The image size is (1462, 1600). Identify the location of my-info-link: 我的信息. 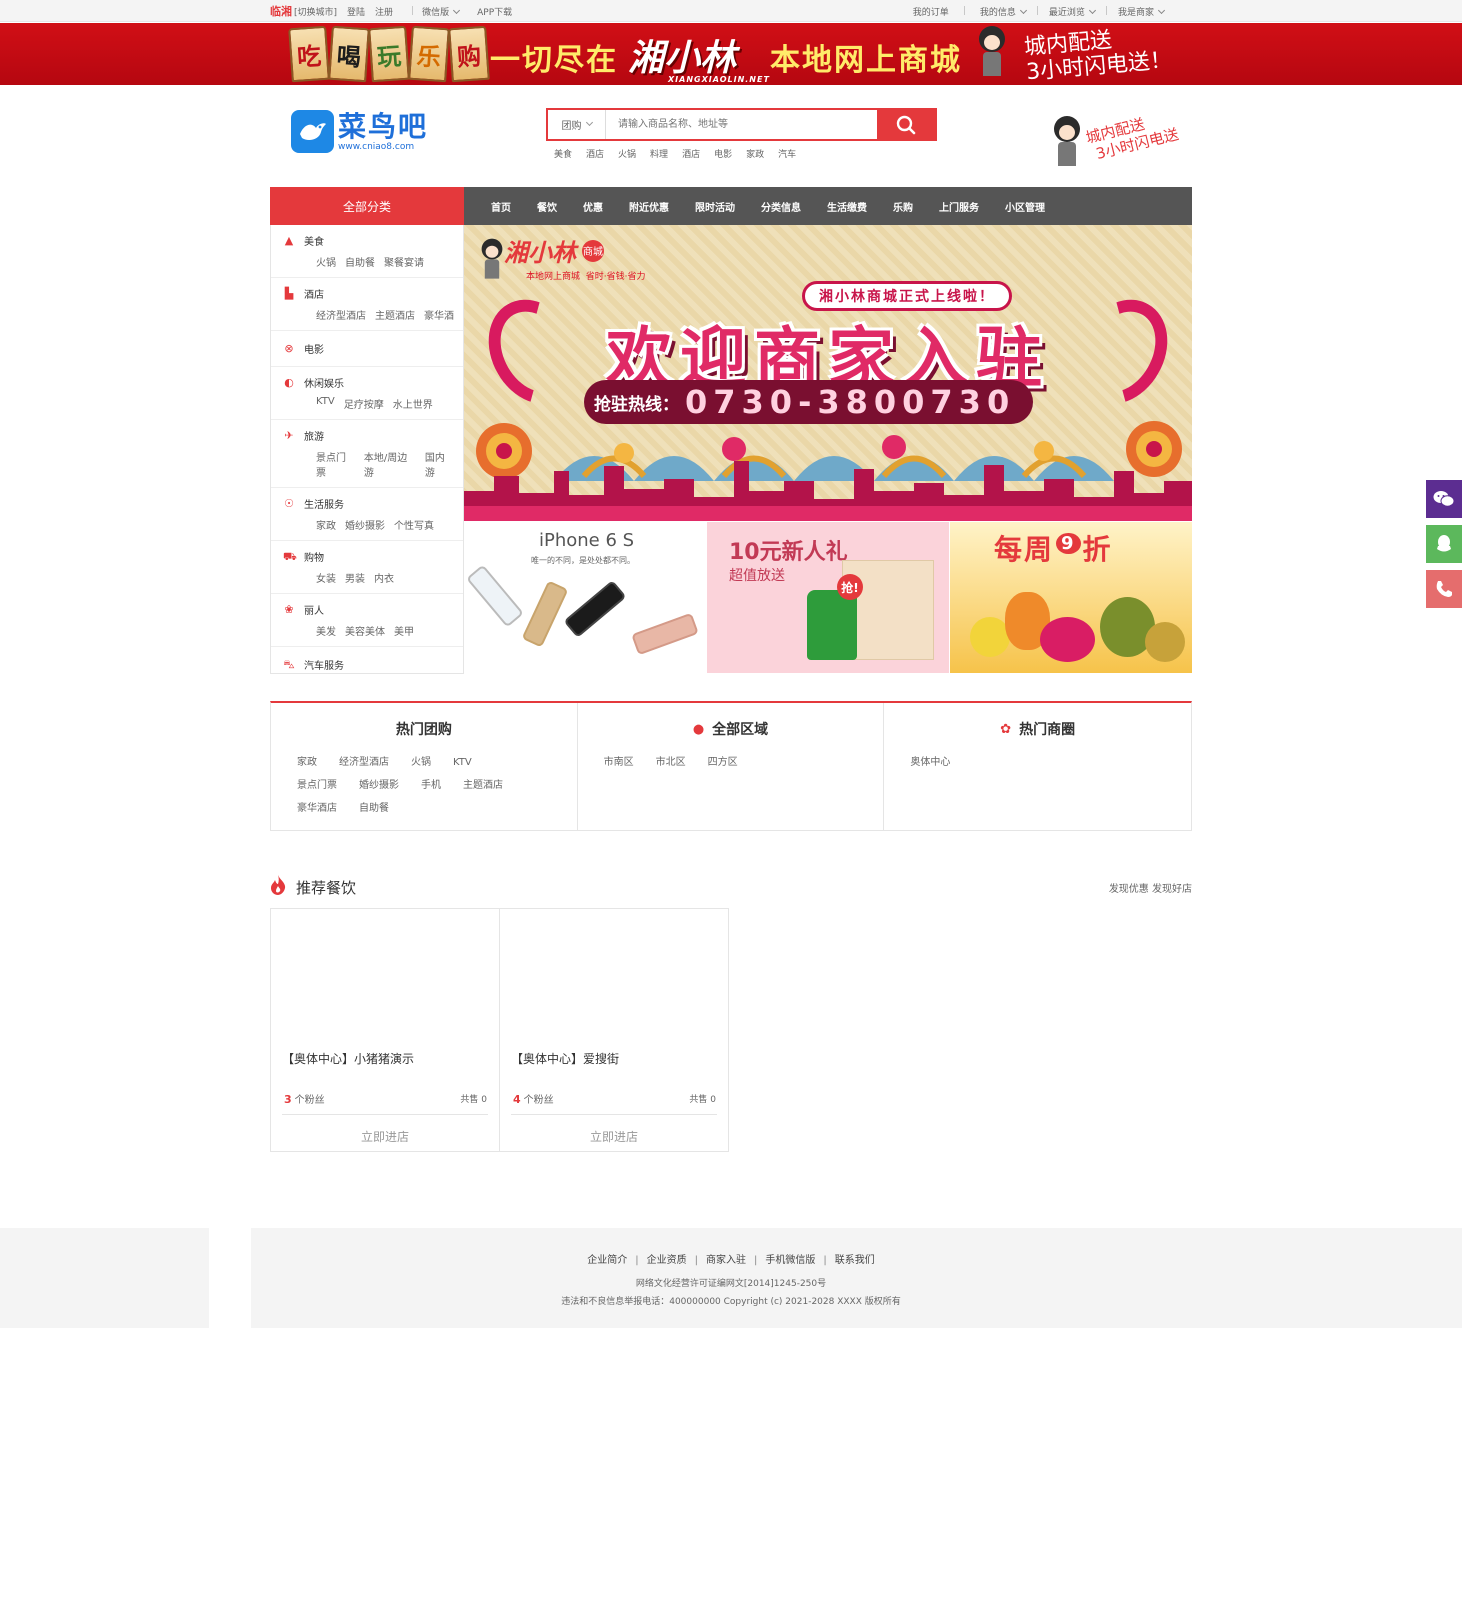
(1003, 11).